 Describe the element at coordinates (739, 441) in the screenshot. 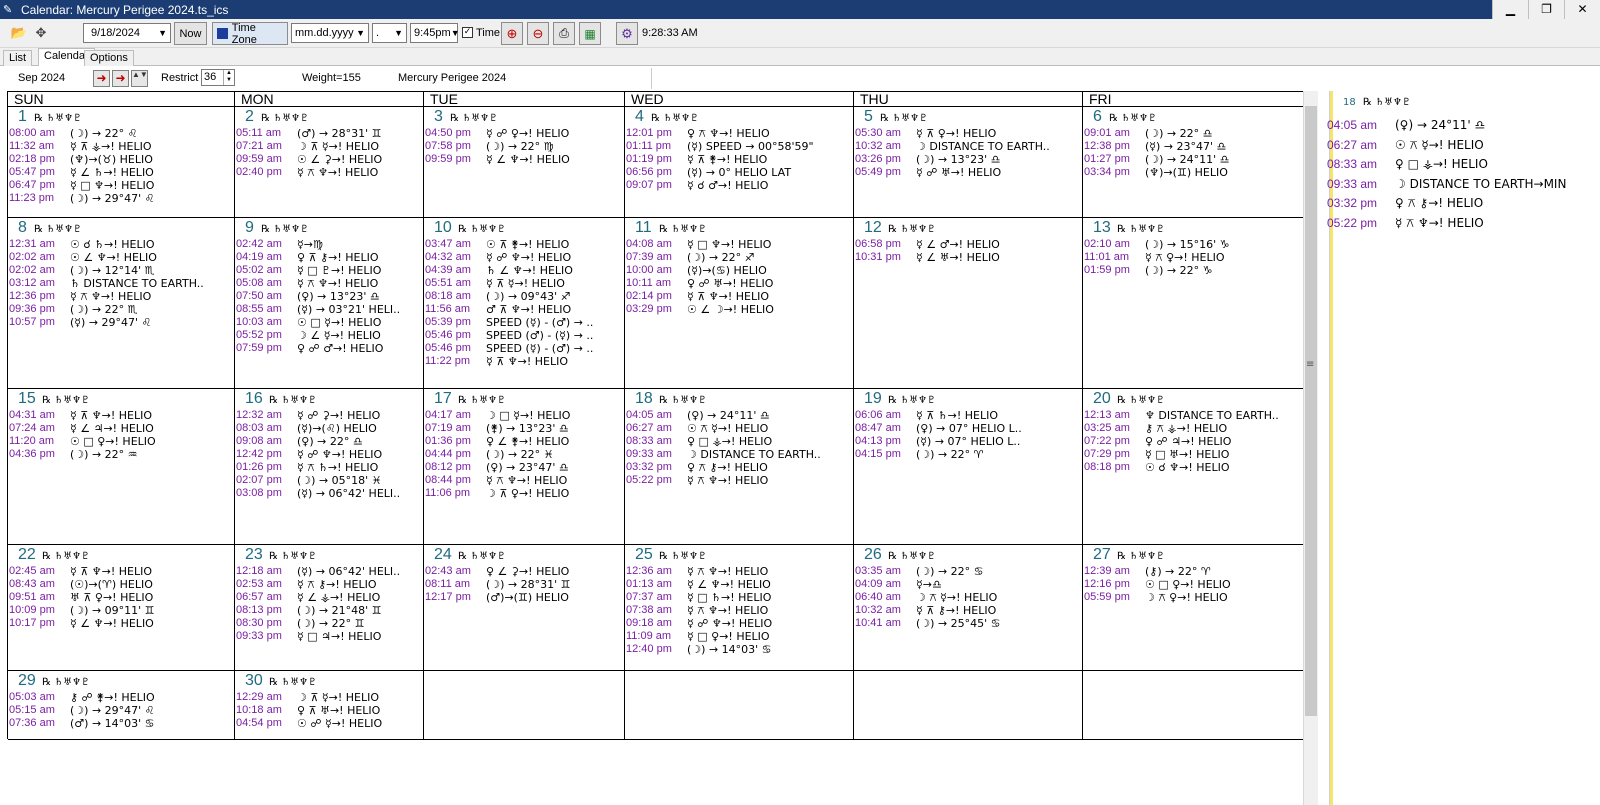

I see `event-row: 08:33 am ♀ □ ⚶→! HELIO` at that location.